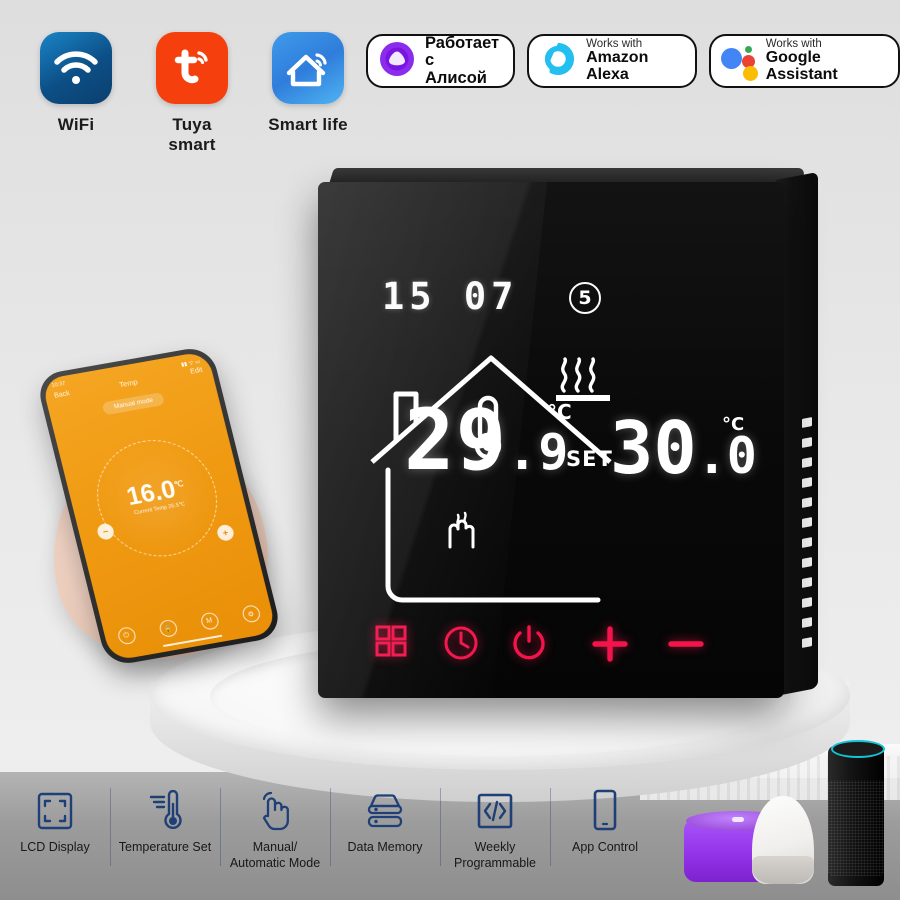  What do you see at coordinates (462, 43) in the screenshot?
I see `badge-line1: Работает` at bounding box center [462, 43].